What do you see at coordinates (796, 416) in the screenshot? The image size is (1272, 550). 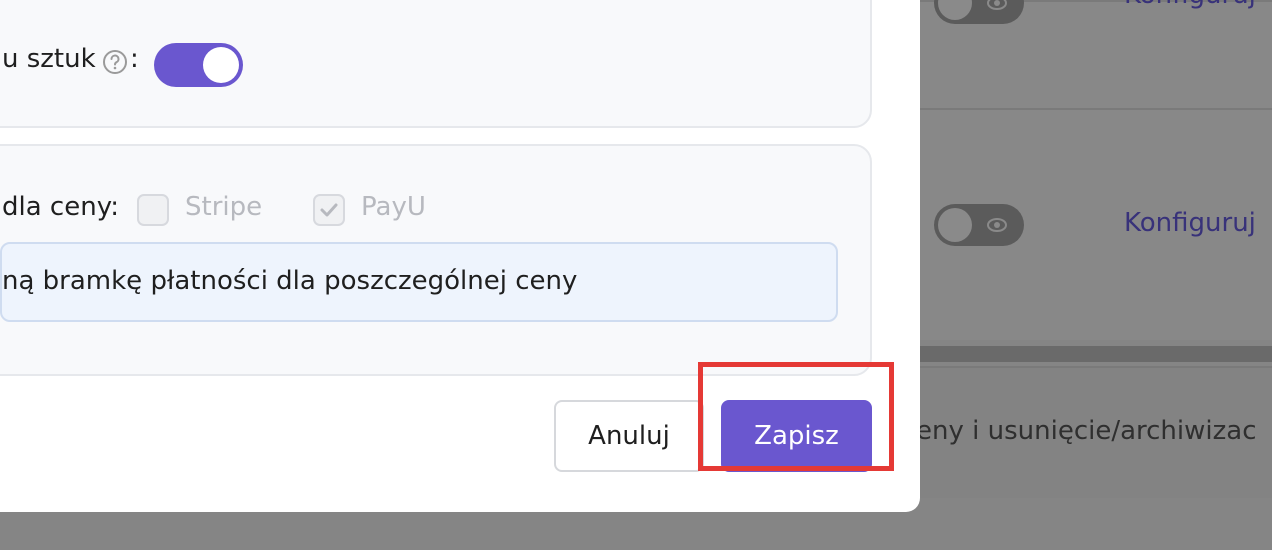 I see `save-button-highlight` at bounding box center [796, 416].